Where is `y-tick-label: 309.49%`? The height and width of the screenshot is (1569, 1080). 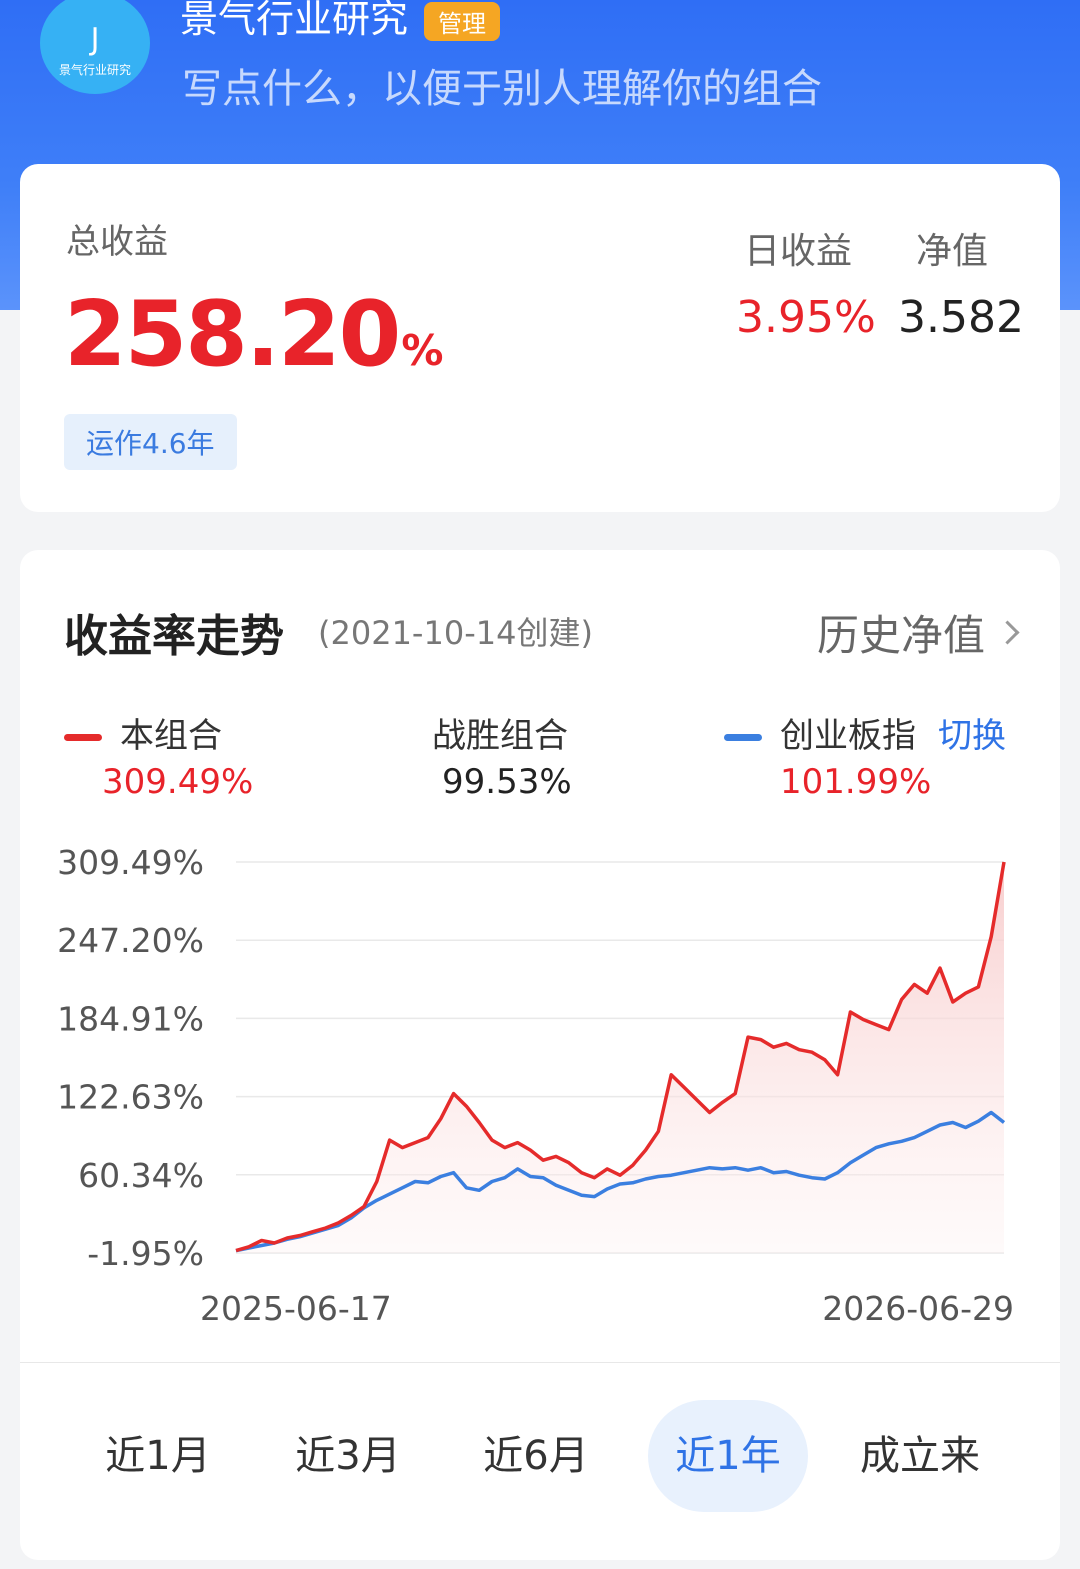 y-tick-label: 309.49% is located at coordinates (130, 862).